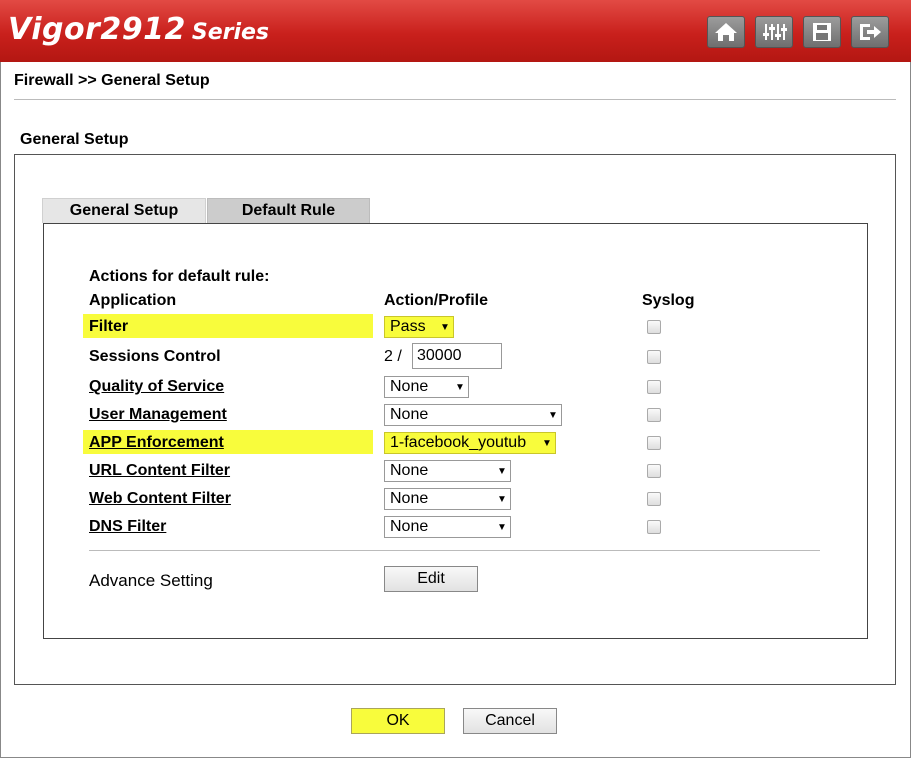  Describe the element at coordinates (447, 499) in the screenshot. I see `web-content-filter-select: None ▼` at that location.